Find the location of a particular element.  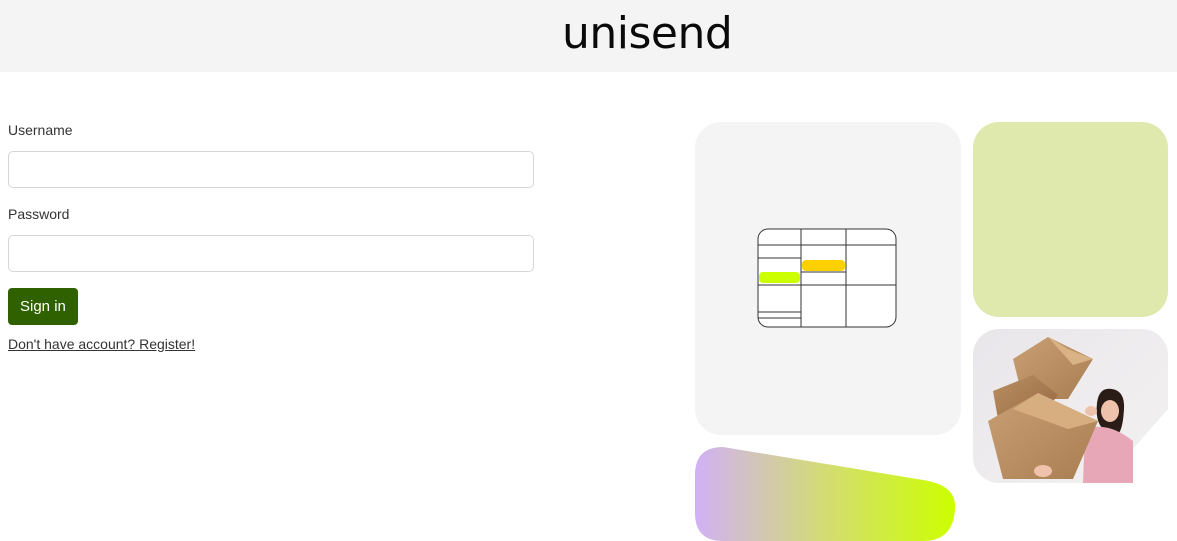

username-input is located at coordinates (271, 169).